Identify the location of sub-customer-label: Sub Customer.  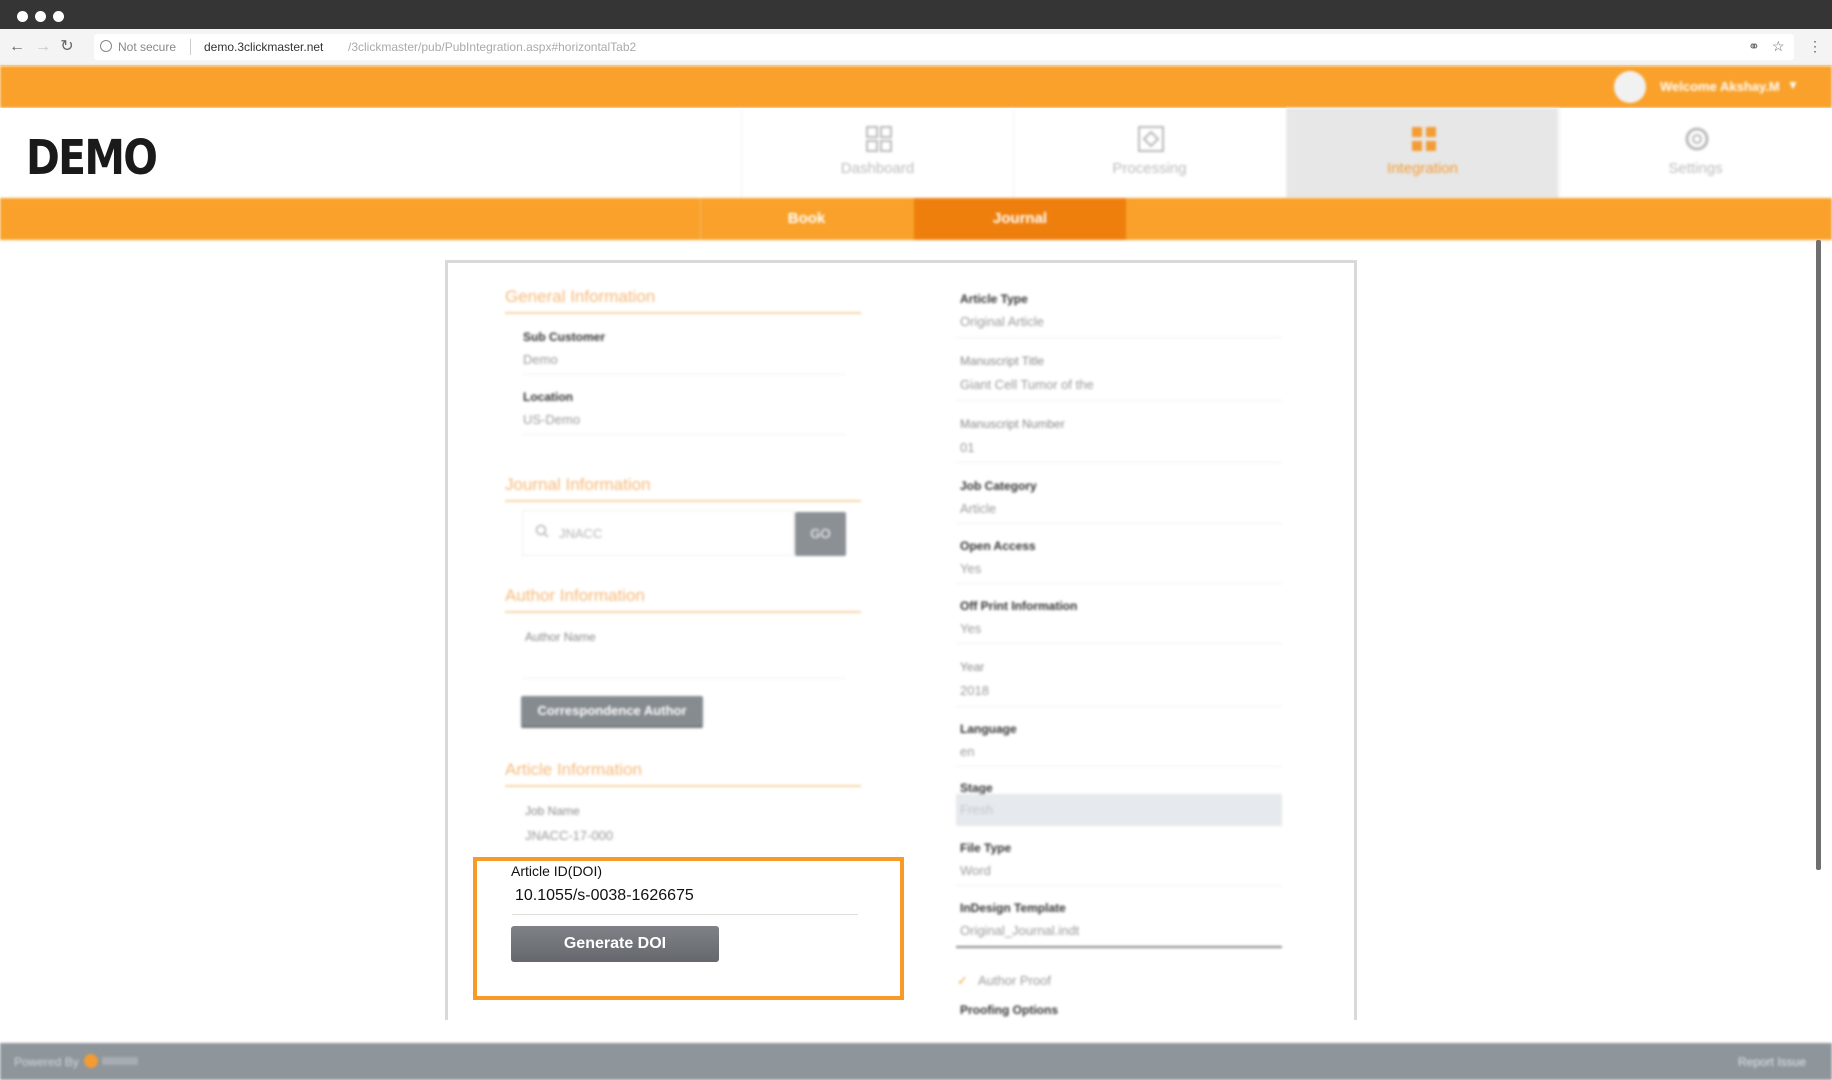
(564, 337).